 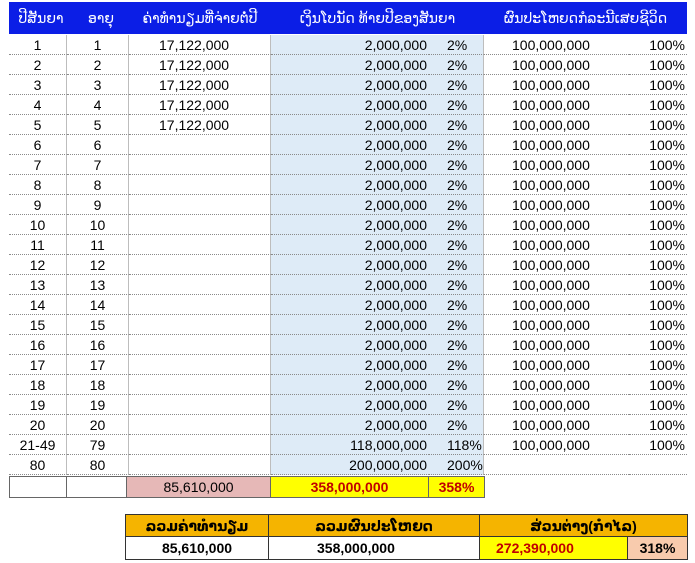 I want to click on table-row: 1 1 17,122,000 2,000,000 2% 100,000,000 100%, so click(x=348, y=45).